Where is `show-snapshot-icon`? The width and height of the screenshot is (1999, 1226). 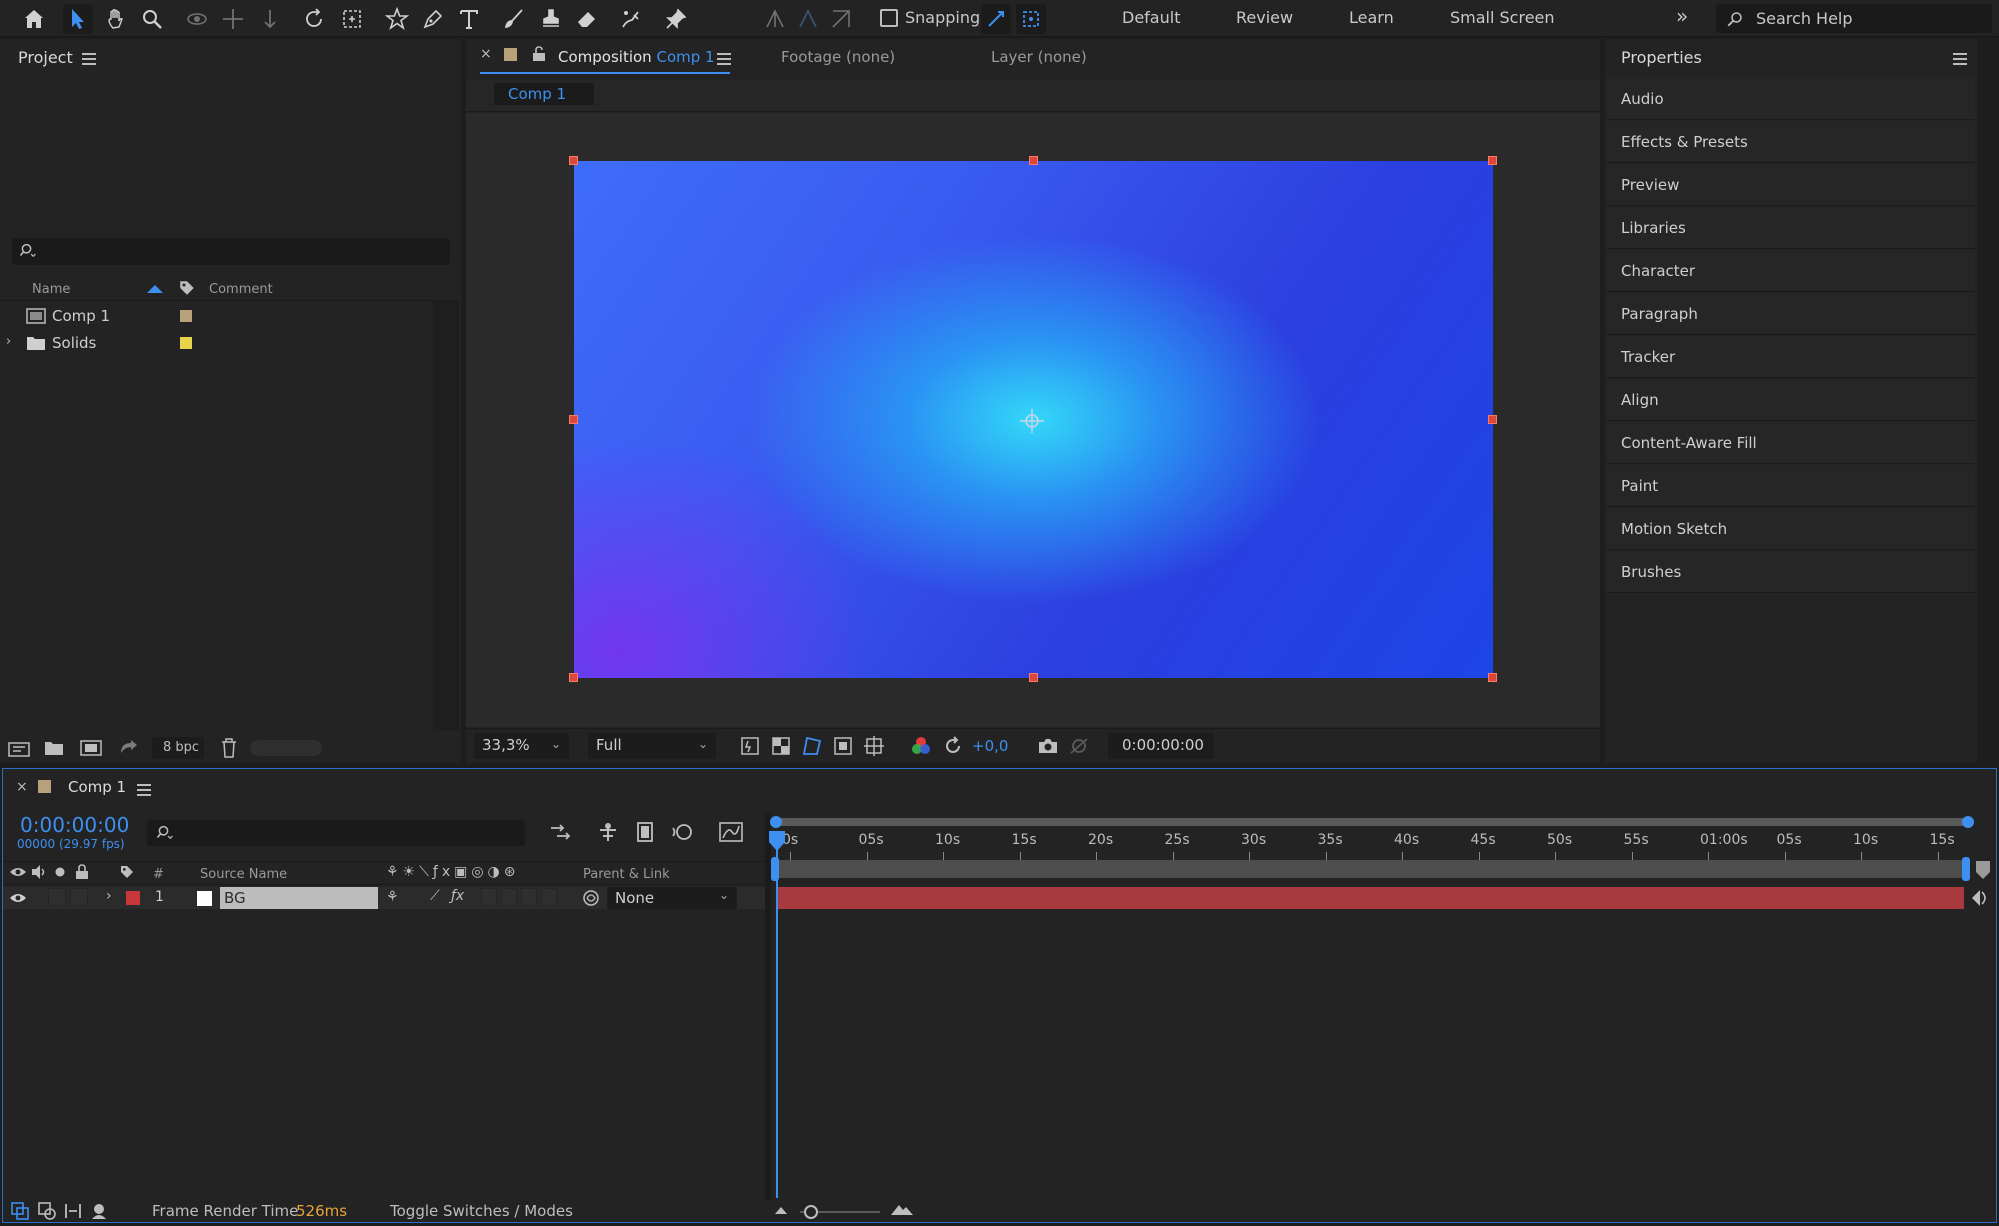
show-snapshot-icon is located at coordinates (1079, 746).